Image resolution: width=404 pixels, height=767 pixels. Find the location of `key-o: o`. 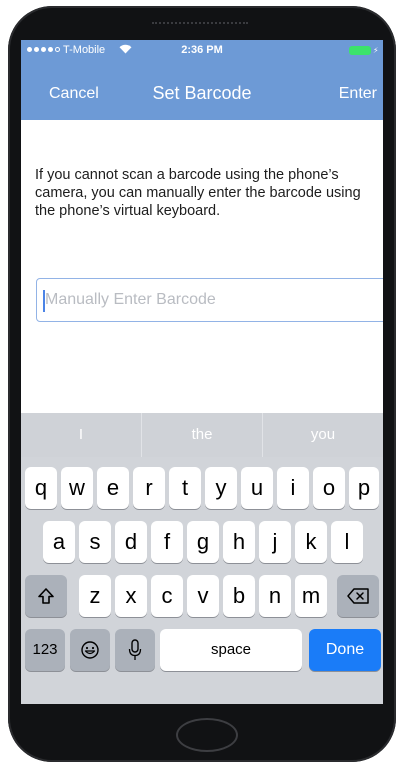

key-o: o is located at coordinates (329, 488).